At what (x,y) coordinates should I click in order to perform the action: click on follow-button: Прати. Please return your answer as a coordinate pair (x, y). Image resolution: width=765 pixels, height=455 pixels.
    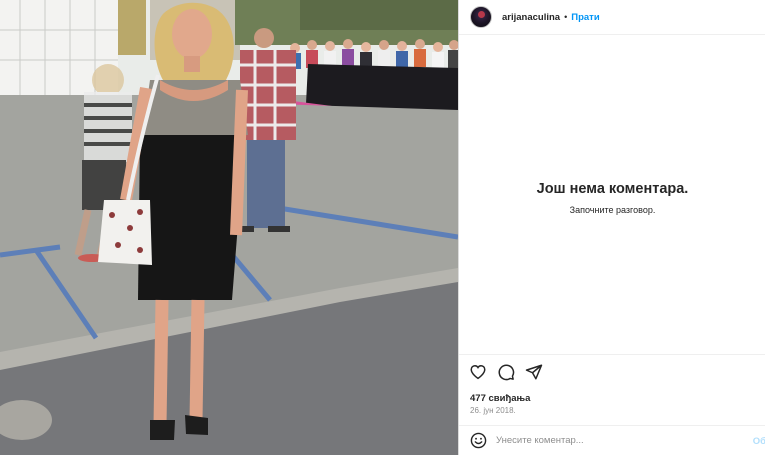
    Looking at the image, I should click on (585, 17).